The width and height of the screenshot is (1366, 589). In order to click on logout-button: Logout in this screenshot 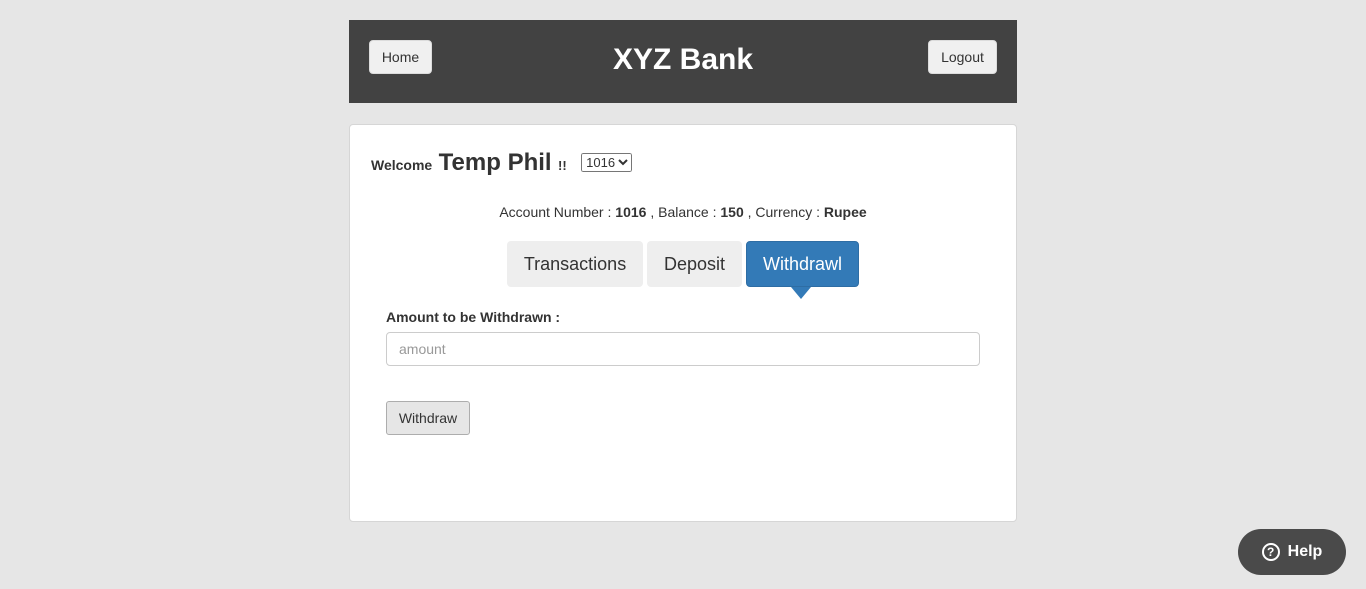, I will do `click(962, 57)`.